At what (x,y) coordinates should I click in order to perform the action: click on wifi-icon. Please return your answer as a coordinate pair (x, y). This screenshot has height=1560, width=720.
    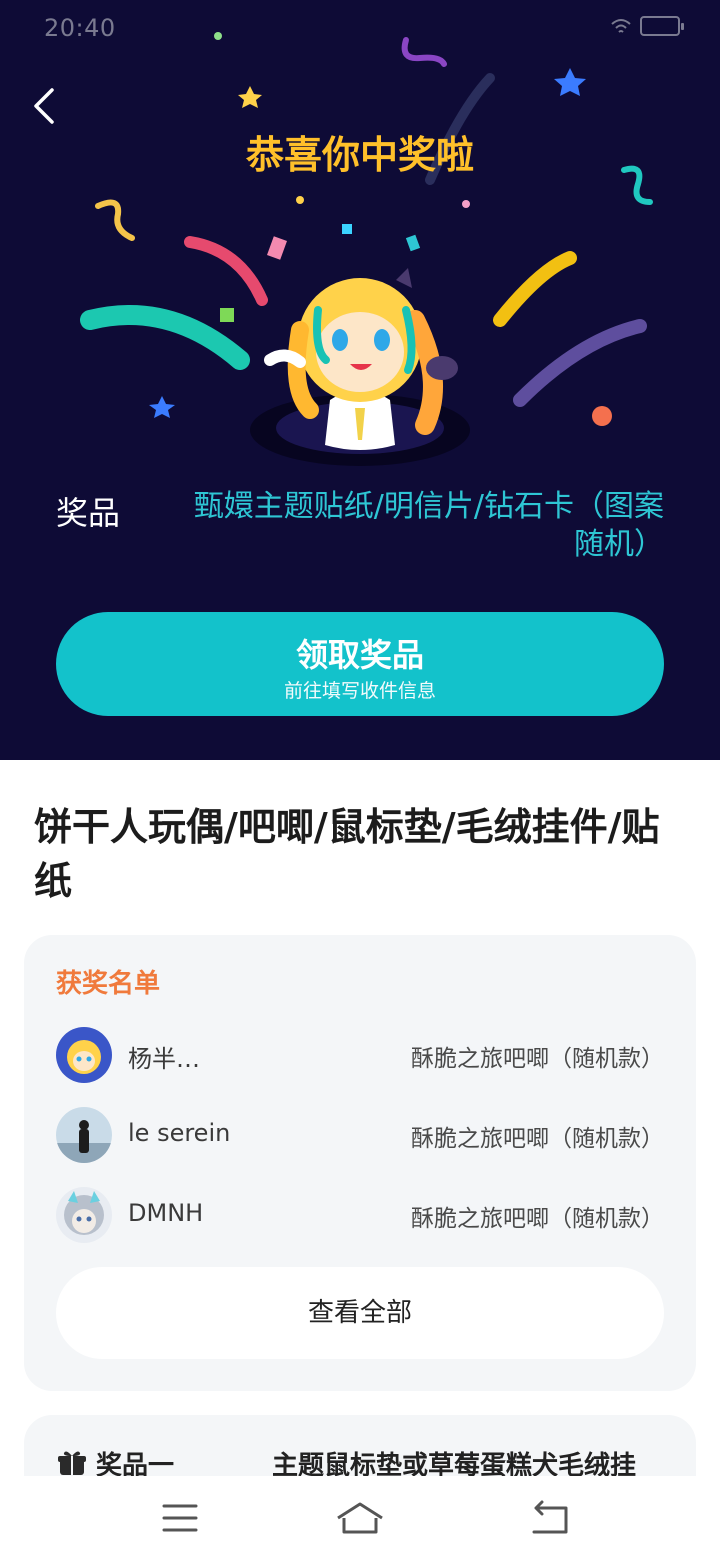
    Looking at the image, I should click on (621, 26).